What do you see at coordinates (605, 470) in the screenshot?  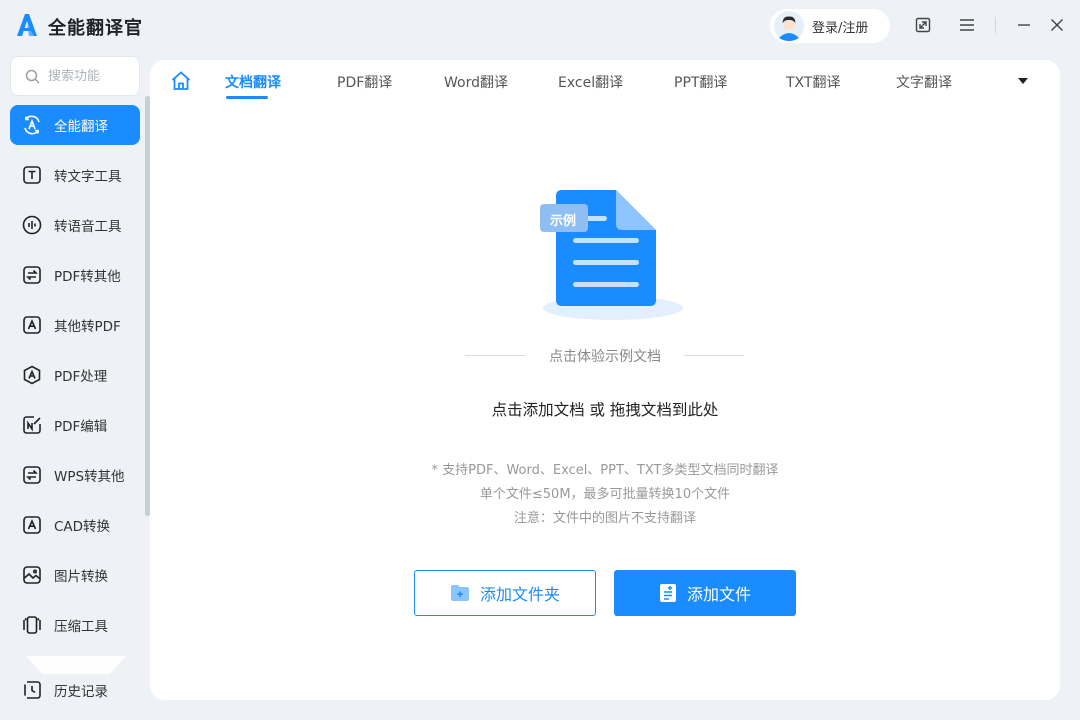 I see `support-note: * 支持PDF、Word、Excel、PPT、TXT多类型文档同时翻译` at bounding box center [605, 470].